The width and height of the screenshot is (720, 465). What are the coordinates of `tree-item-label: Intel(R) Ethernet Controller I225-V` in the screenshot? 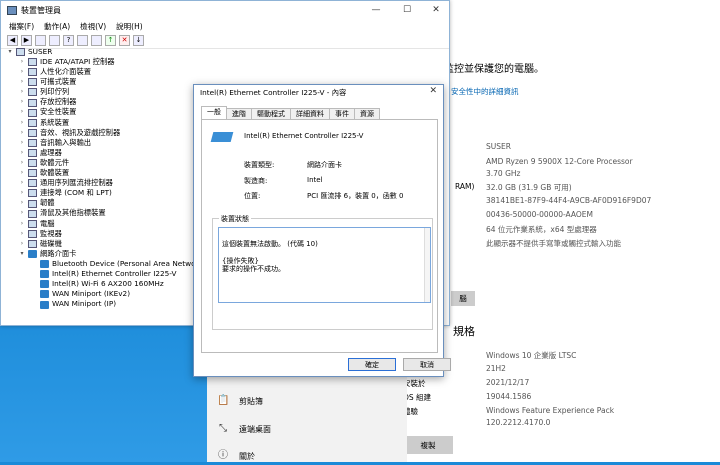 It's located at (114, 274).